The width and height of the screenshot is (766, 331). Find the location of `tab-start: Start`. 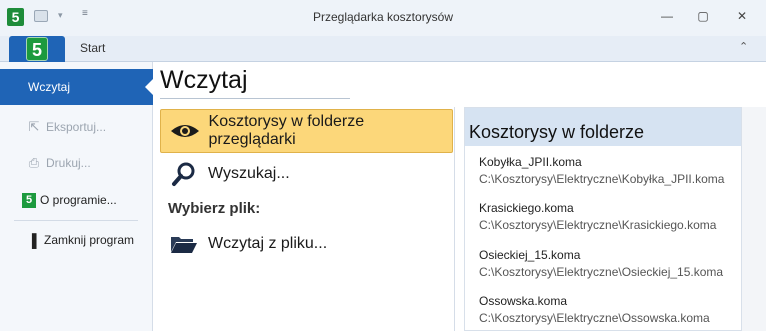

tab-start: Start is located at coordinates (92, 48).